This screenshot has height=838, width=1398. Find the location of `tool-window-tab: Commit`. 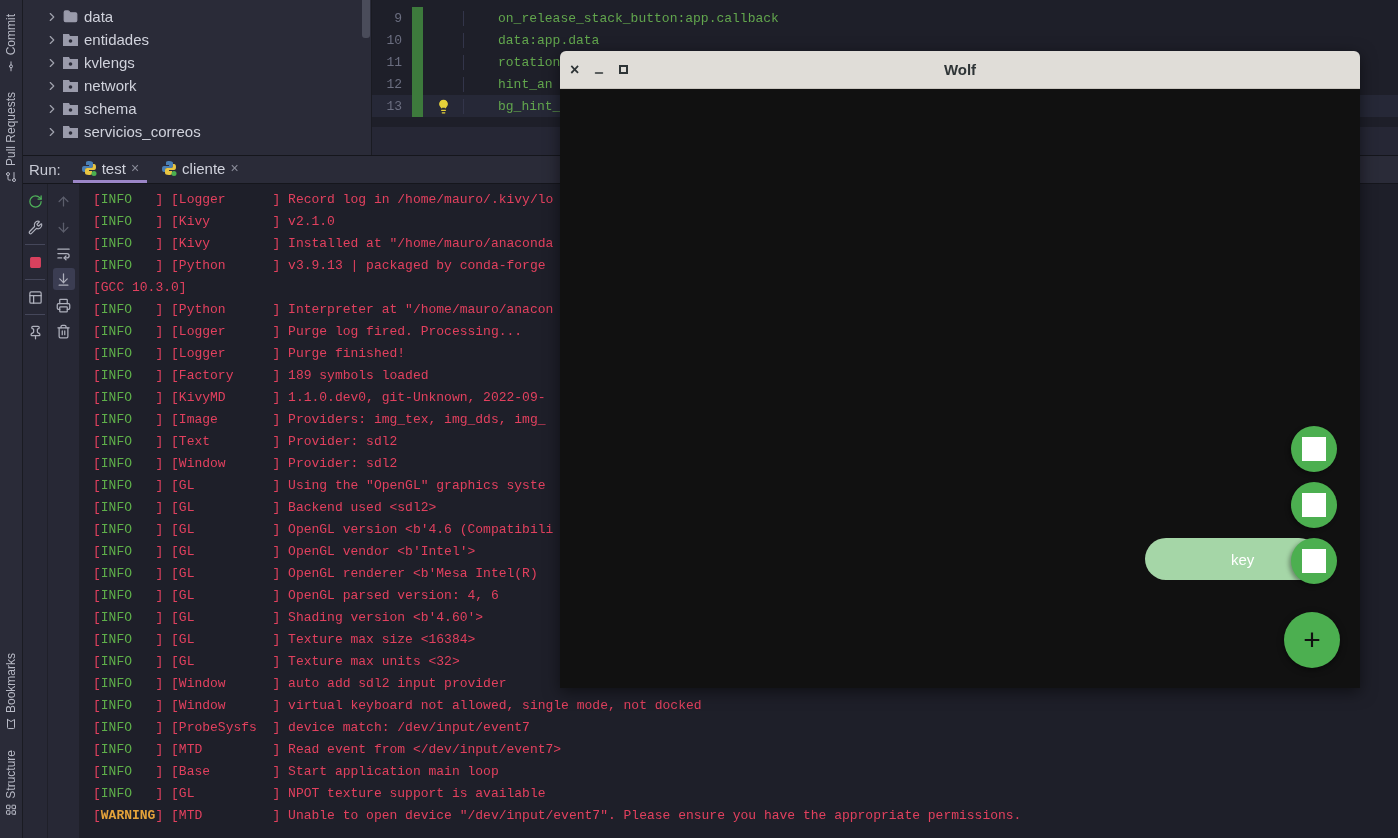

tool-window-tab: Commit is located at coordinates (11, 35).